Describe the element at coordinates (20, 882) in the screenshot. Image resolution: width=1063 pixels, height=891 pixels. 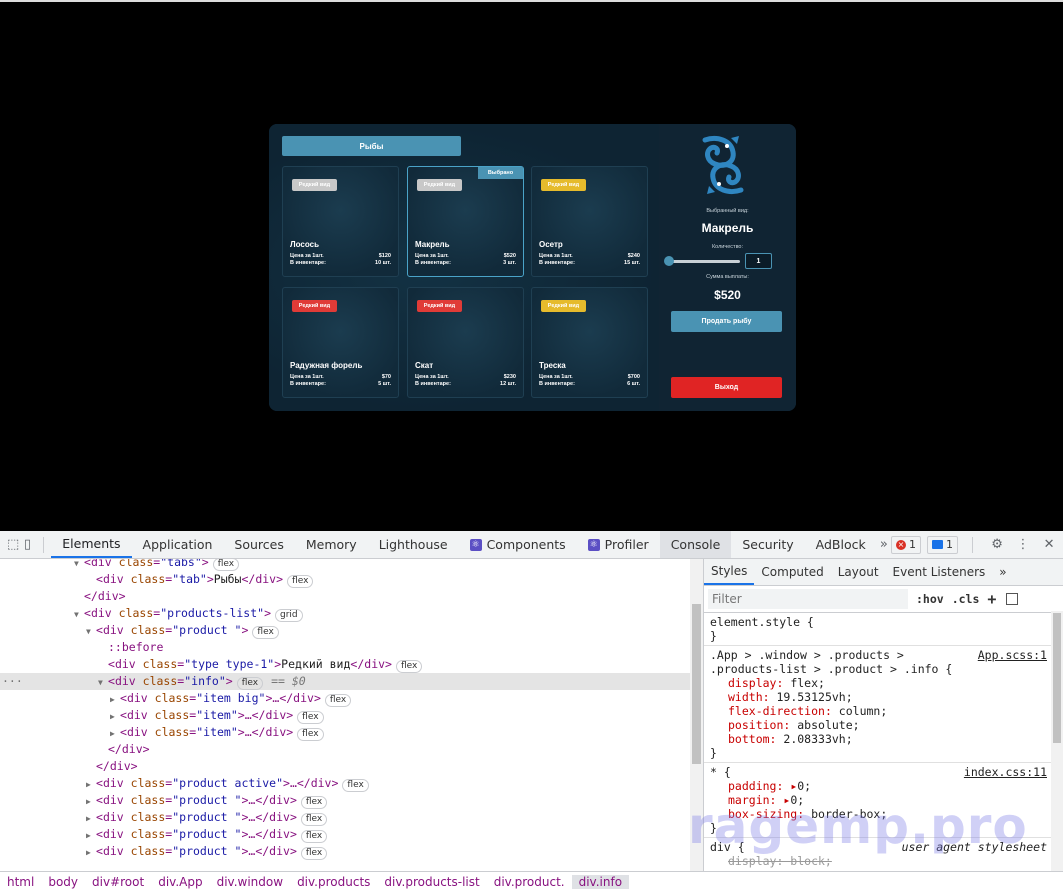
I see `breadcrumb-item: html` at that location.